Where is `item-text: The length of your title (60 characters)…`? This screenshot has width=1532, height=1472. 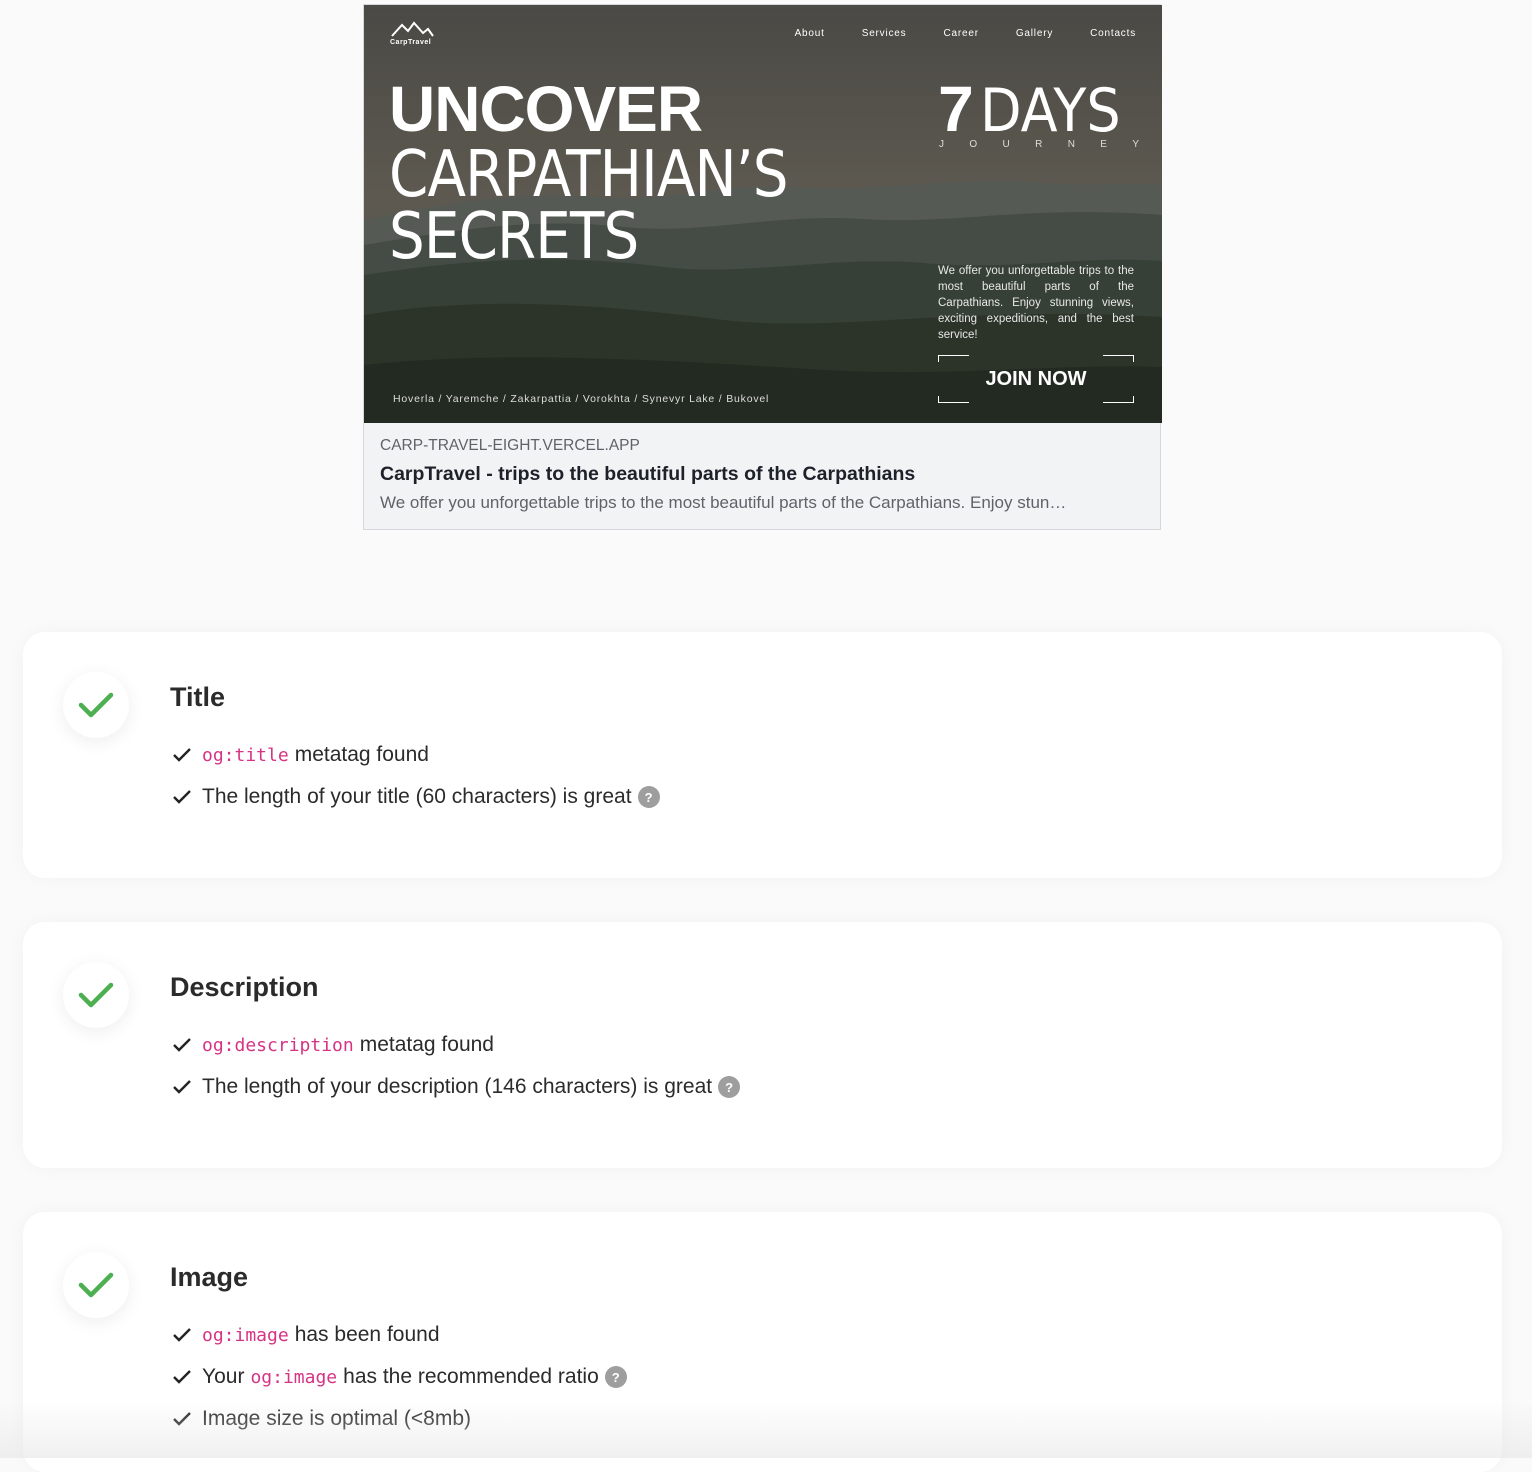 item-text: The length of your title (60 characters)… is located at coordinates (417, 796).